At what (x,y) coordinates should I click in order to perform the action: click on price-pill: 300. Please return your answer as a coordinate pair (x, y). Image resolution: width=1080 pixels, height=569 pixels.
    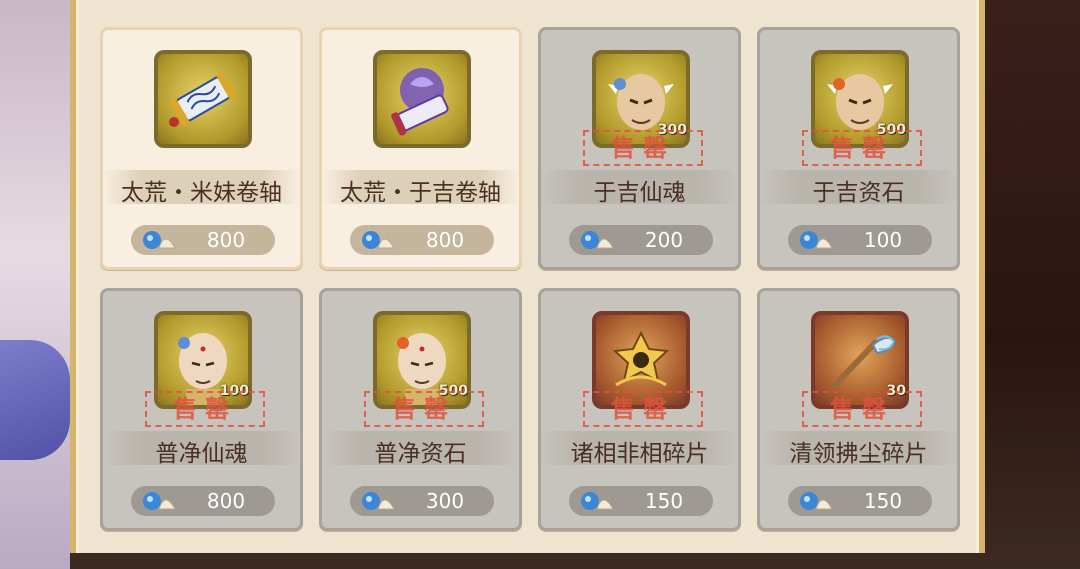
    Looking at the image, I should click on (422, 501).